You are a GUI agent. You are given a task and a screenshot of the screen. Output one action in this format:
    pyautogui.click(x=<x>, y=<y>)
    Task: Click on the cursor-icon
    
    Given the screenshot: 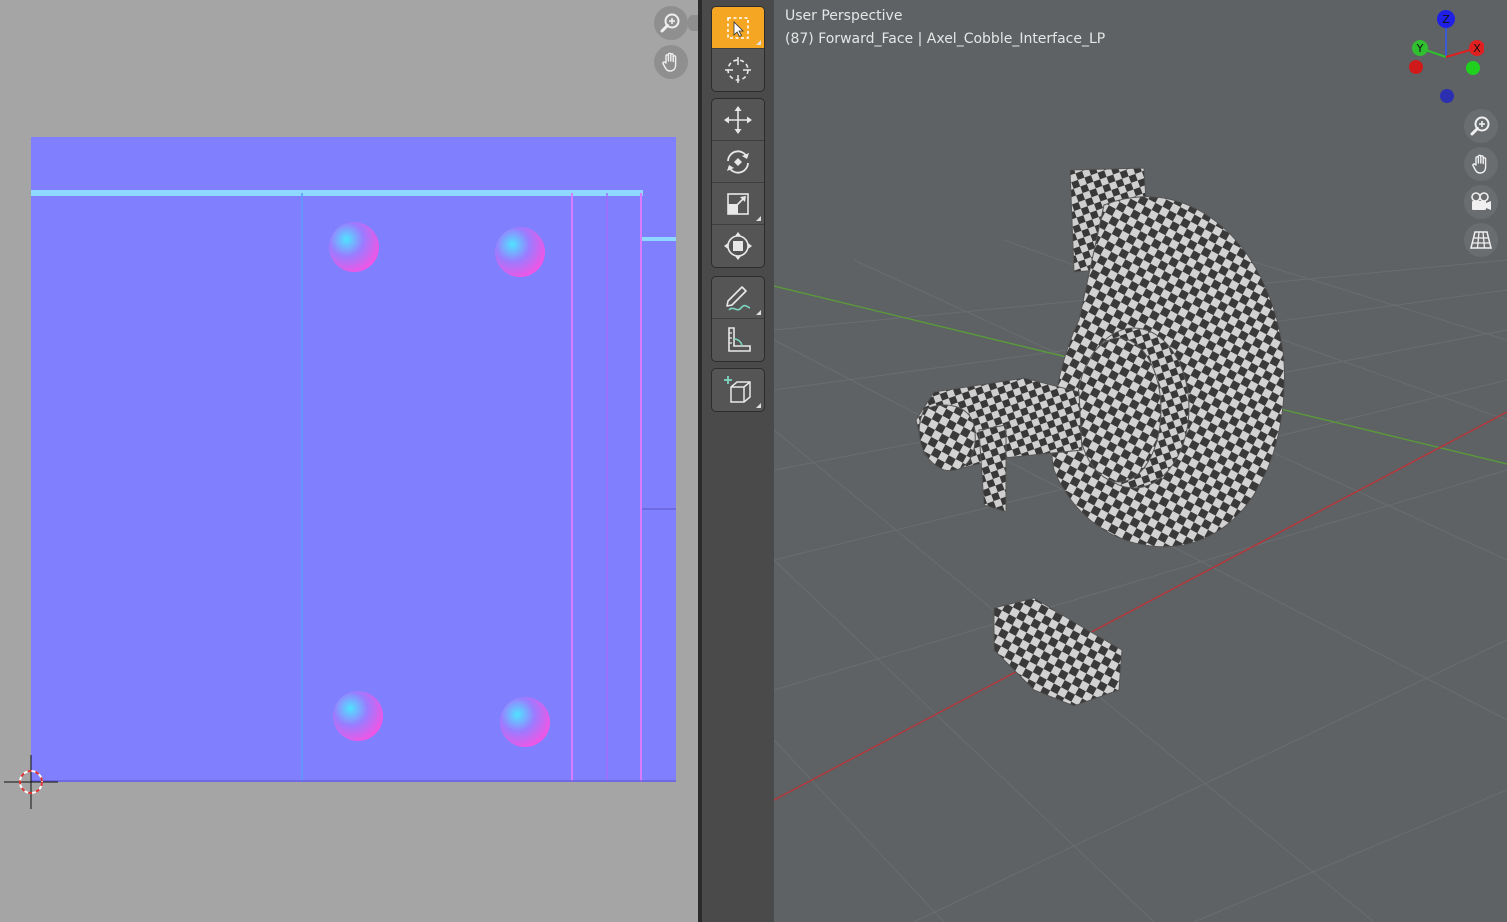 What is the action you would take?
    pyautogui.click(x=738, y=70)
    